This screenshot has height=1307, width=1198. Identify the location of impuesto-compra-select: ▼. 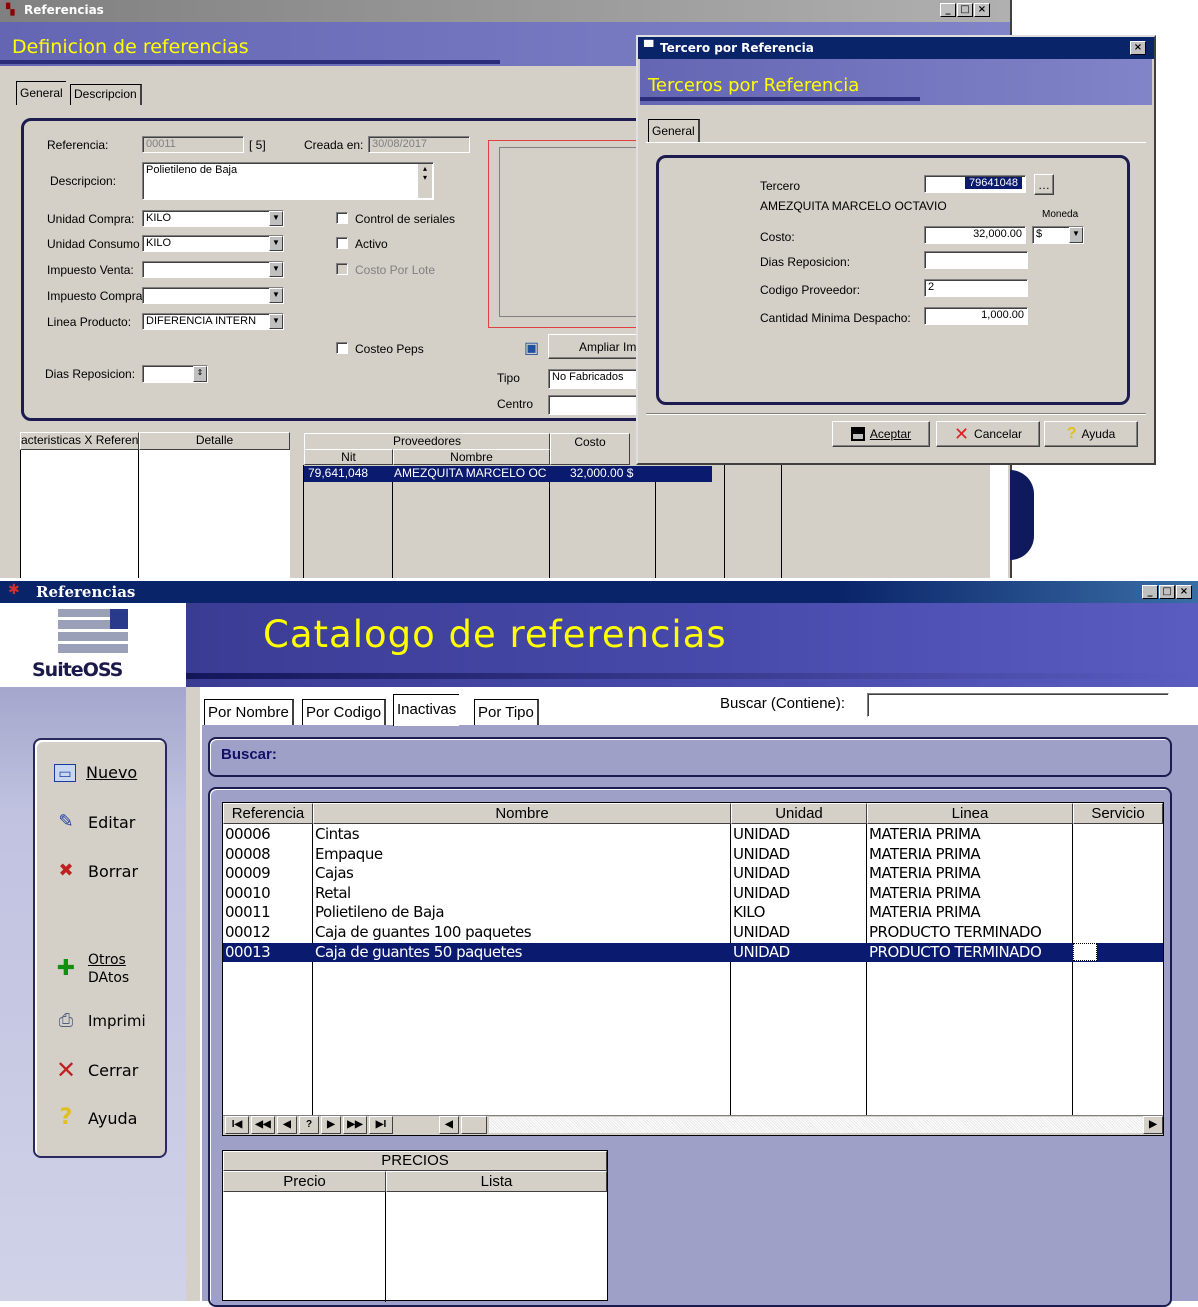
(213, 295).